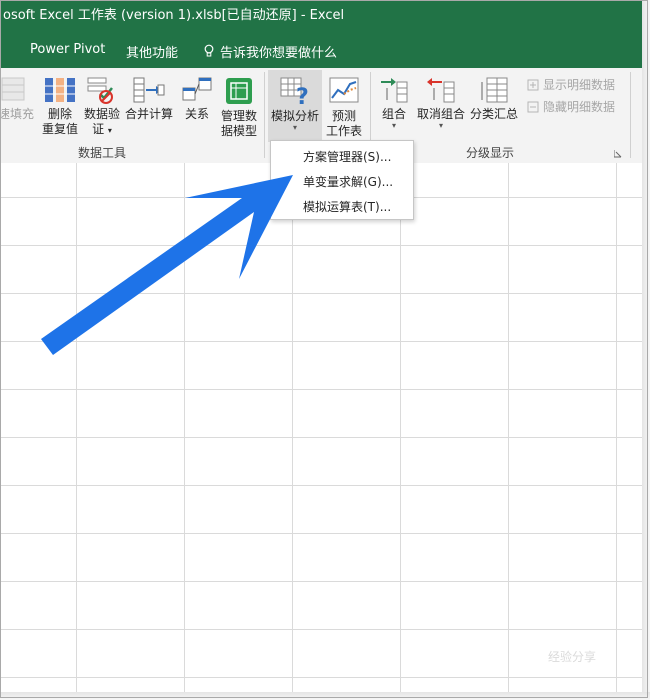  I want to click on manage-data-model-button: 管理数 据模型, so click(239, 107).